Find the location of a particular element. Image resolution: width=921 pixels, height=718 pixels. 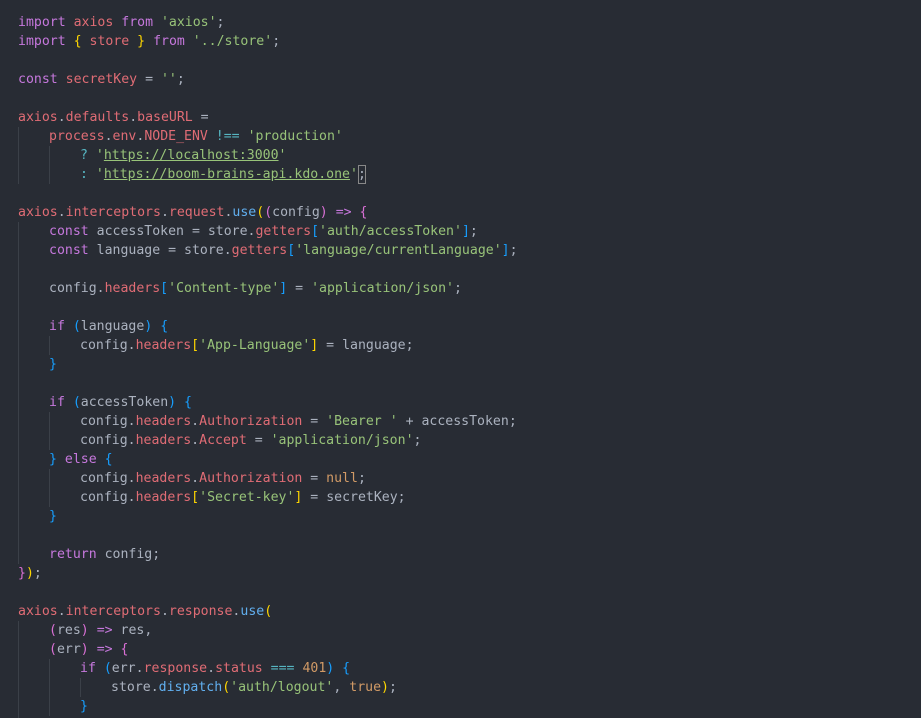

code-line: if (accessToken) { is located at coordinates (460, 402).